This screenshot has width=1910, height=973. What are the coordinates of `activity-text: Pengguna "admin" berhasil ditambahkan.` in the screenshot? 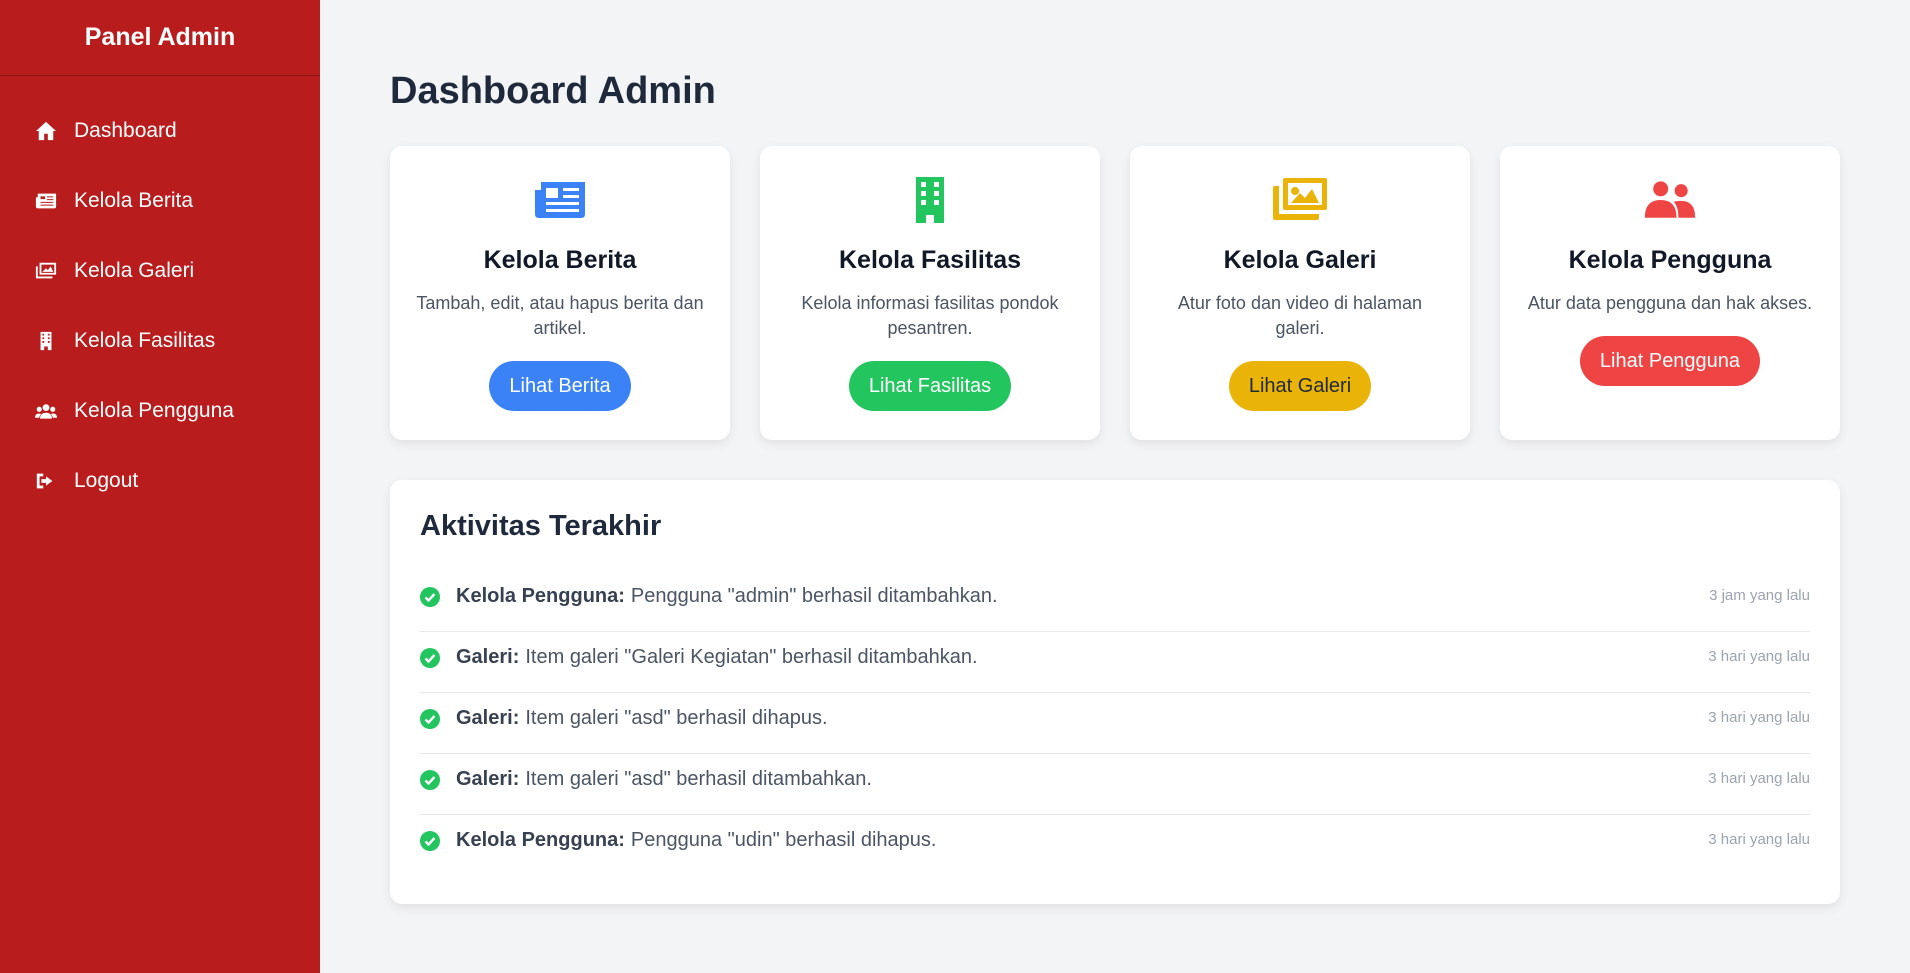 It's located at (814, 596).